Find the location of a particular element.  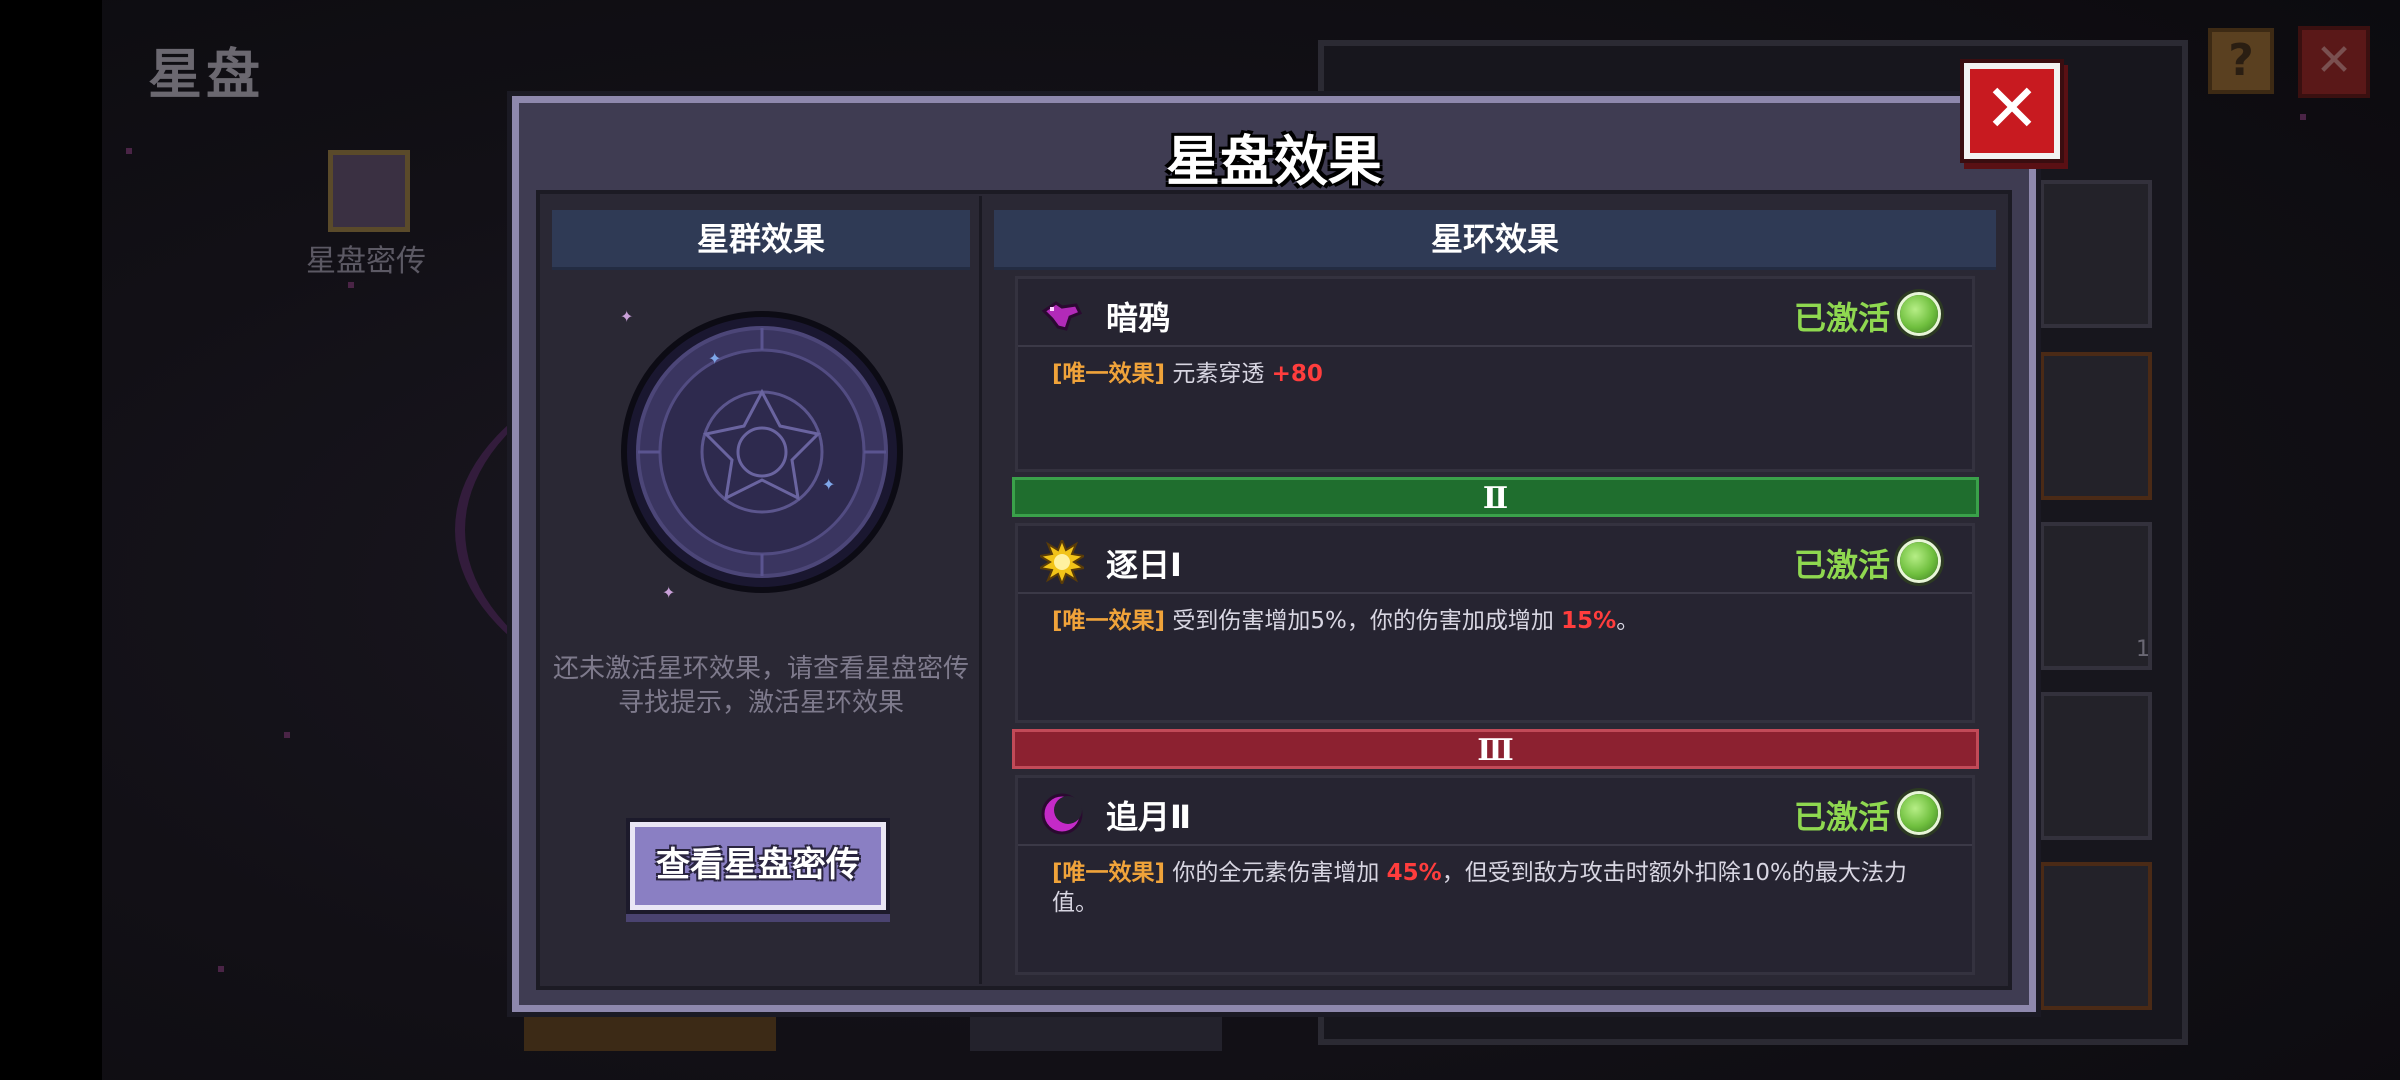

effect-name: 暗鸦 is located at coordinates (1138, 318).